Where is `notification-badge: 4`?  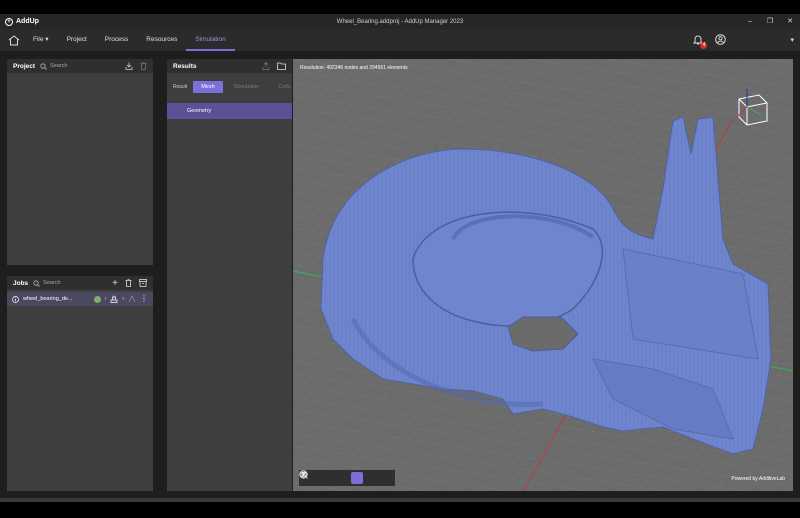 notification-badge: 4 is located at coordinates (704, 45).